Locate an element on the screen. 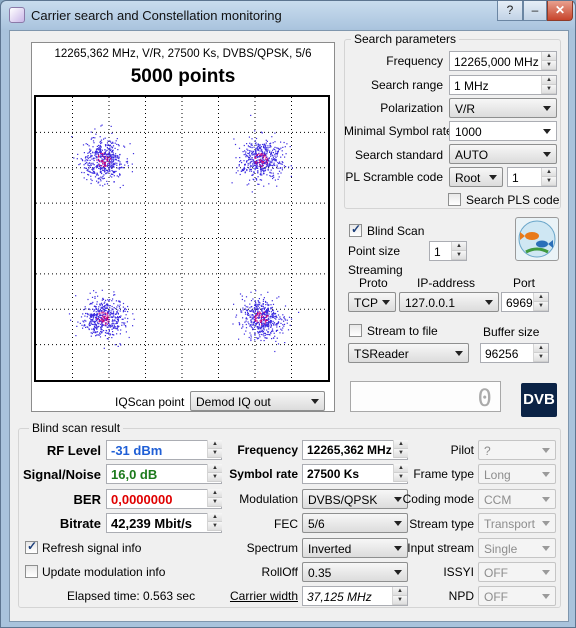  close-button: ✕ is located at coordinates (560, 11).